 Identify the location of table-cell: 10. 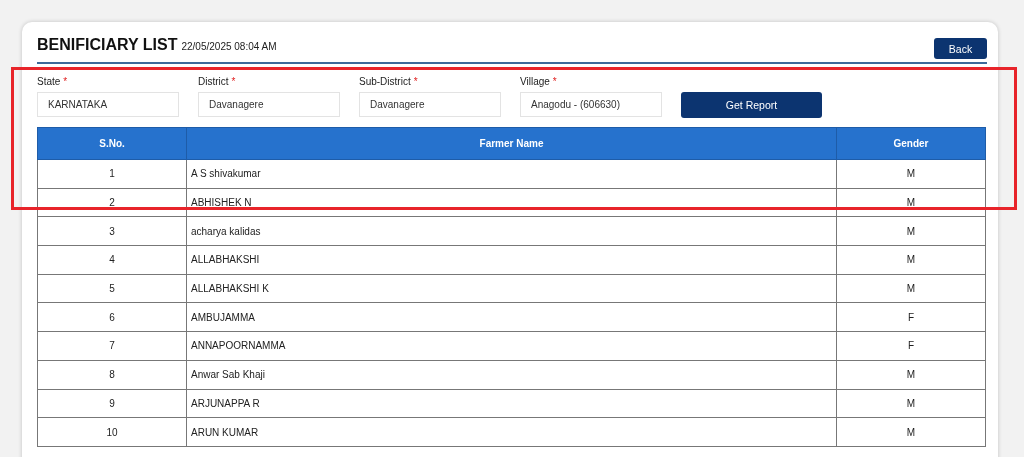
(112, 432).